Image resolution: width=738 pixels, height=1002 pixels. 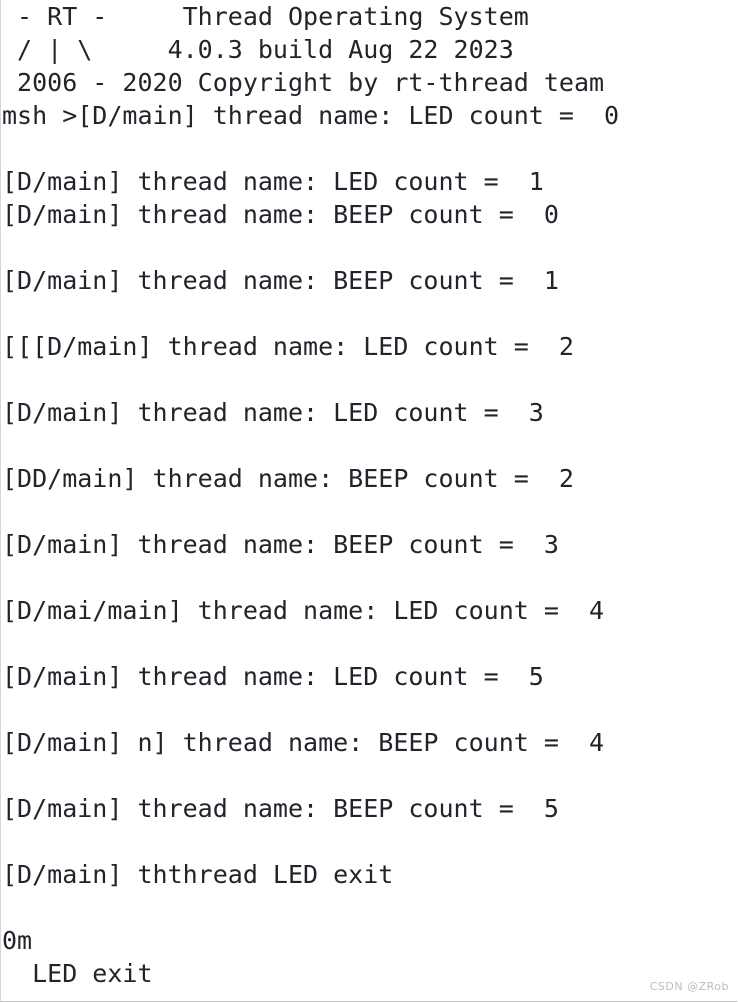 I want to click on console-line: LED exit, so click(x=77, y=973).